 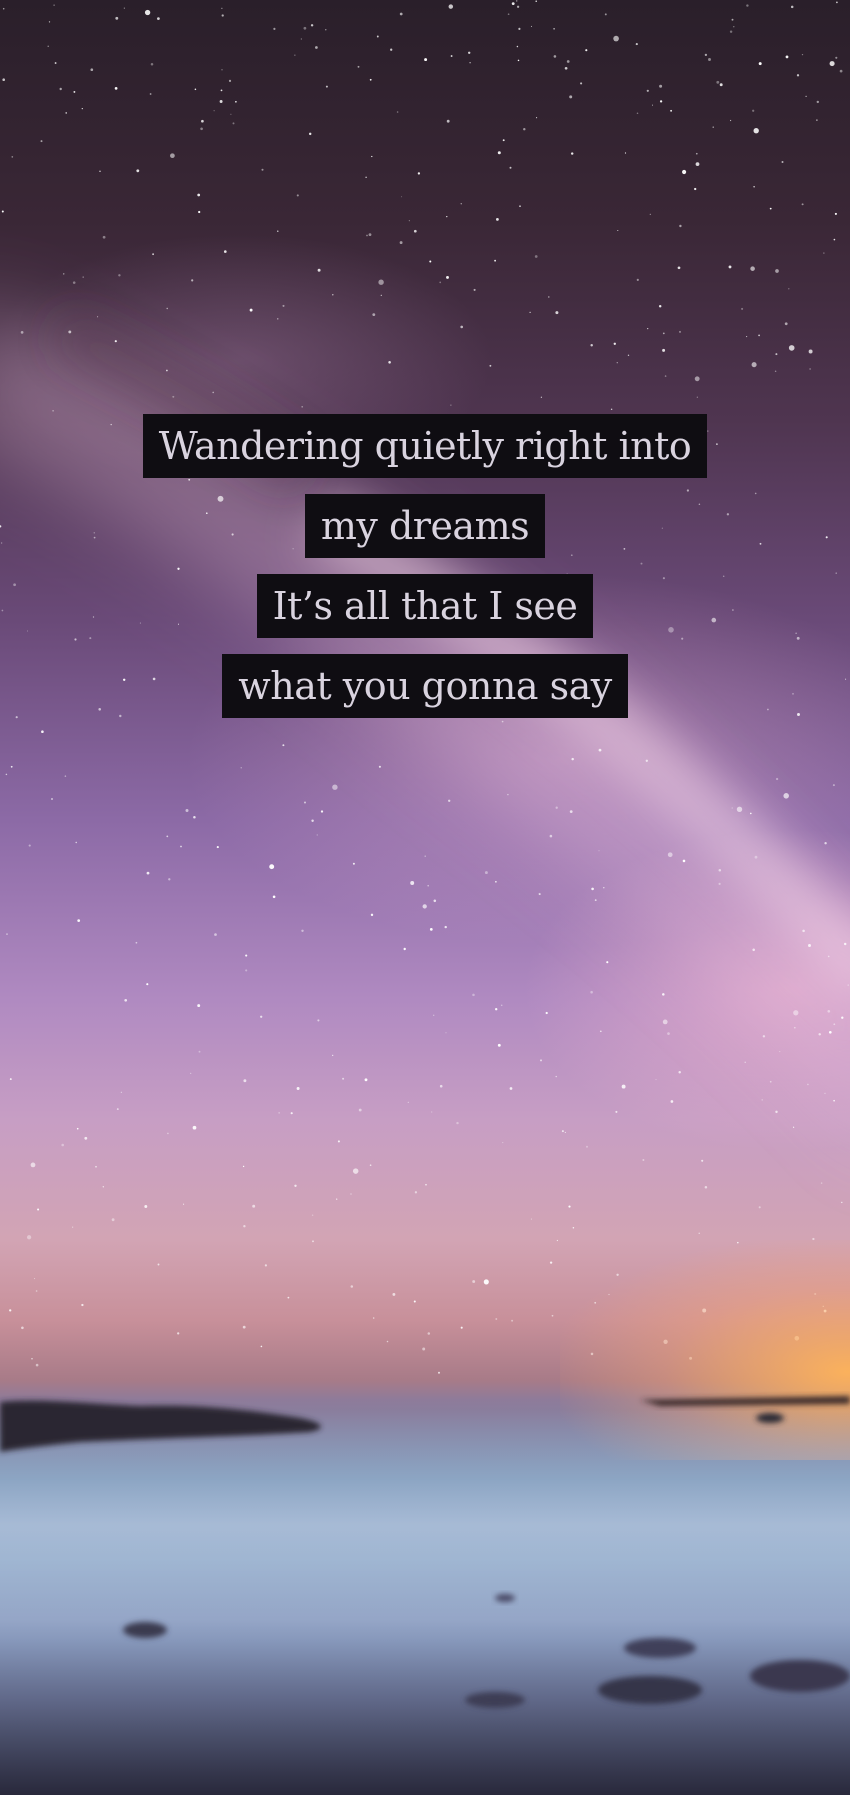 I want to click on horizon-sunset-glow, so click(x=705, y=1350).